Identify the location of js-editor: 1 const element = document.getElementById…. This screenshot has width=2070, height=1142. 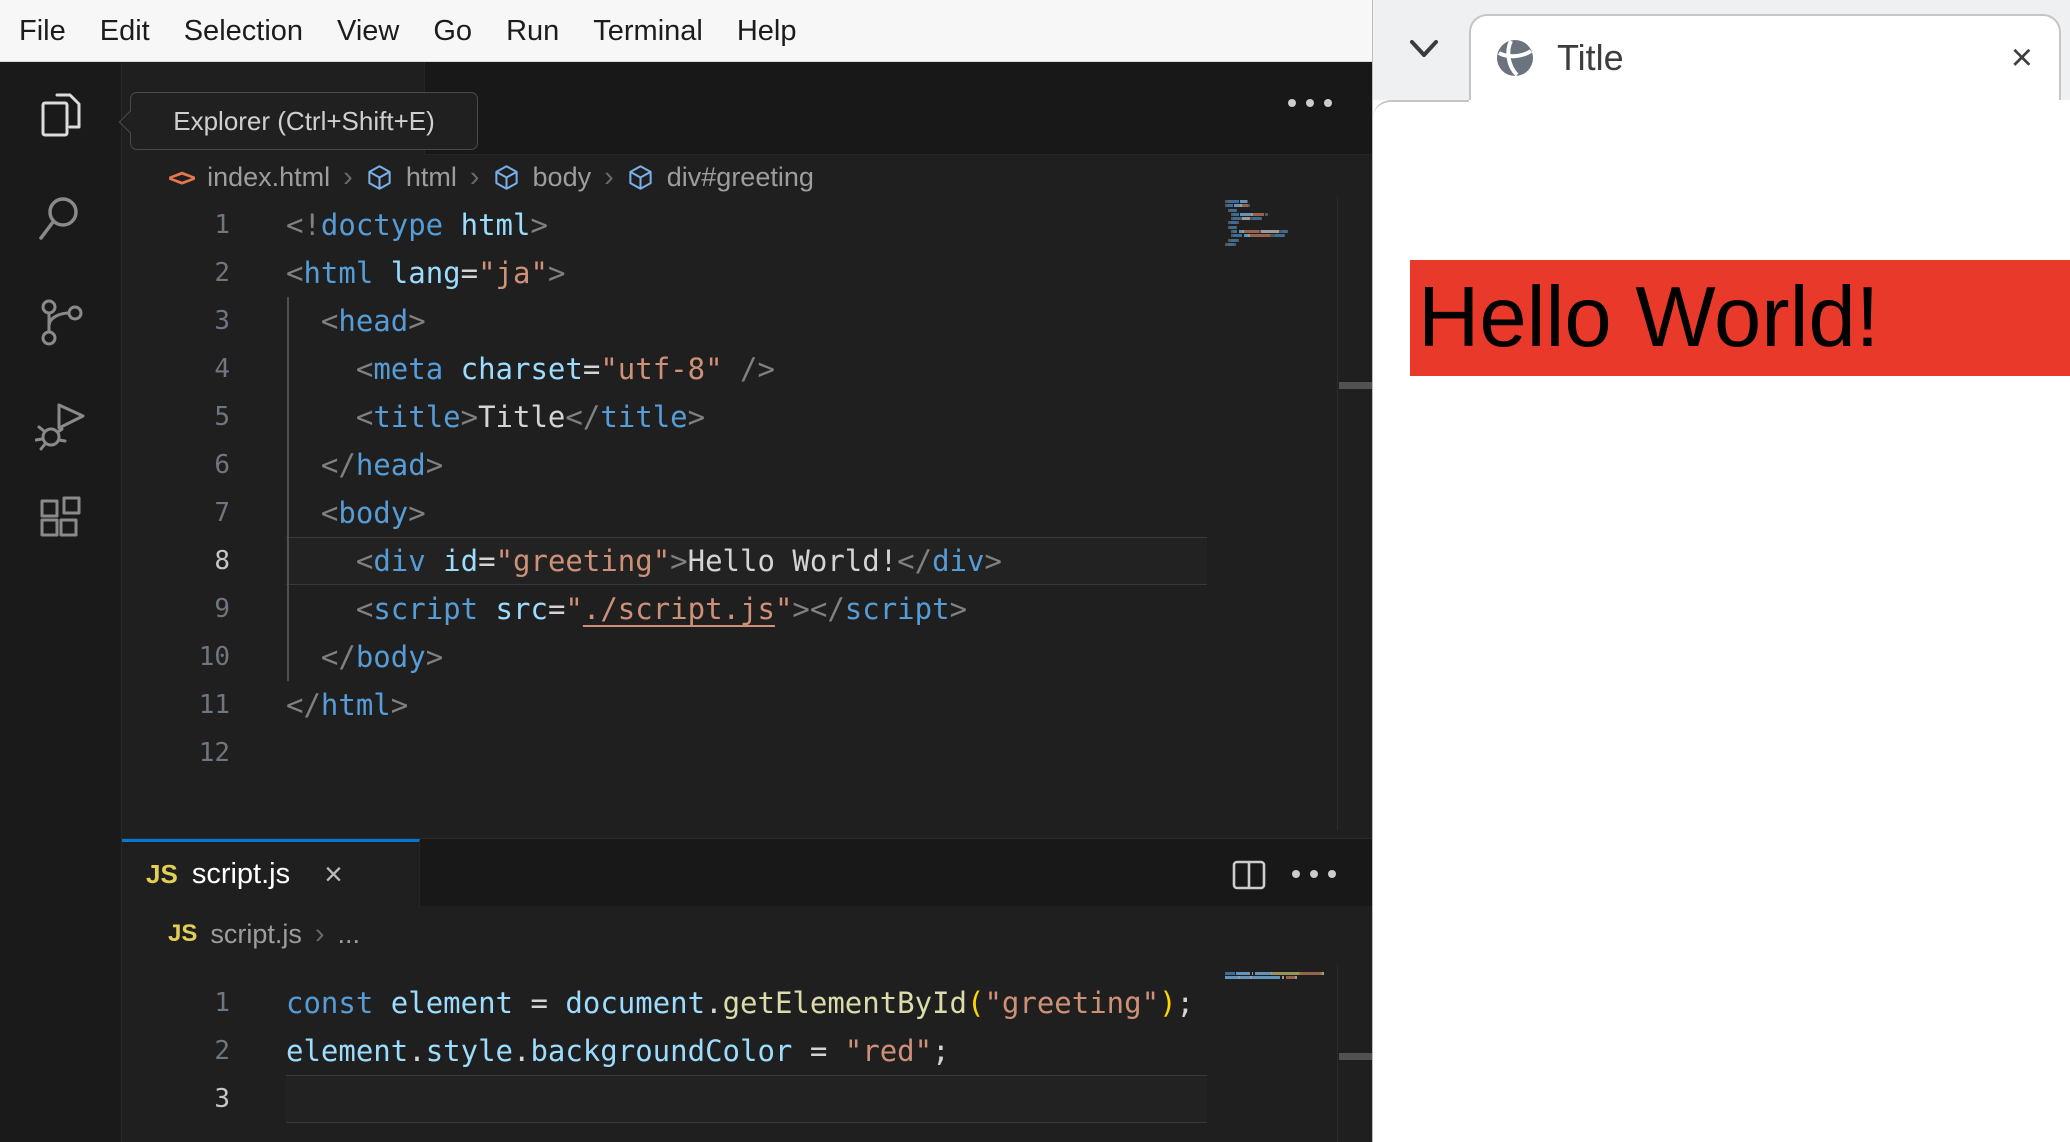
(668, 1051).